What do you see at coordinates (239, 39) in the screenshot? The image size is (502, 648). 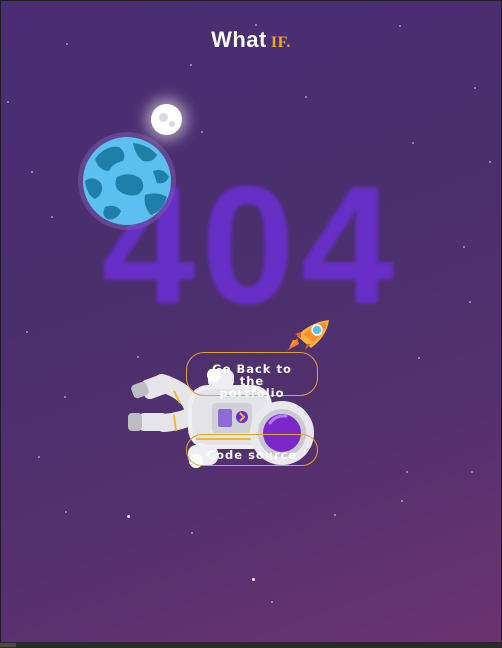 I see `title-main: What` at bounding box center [239, 39].